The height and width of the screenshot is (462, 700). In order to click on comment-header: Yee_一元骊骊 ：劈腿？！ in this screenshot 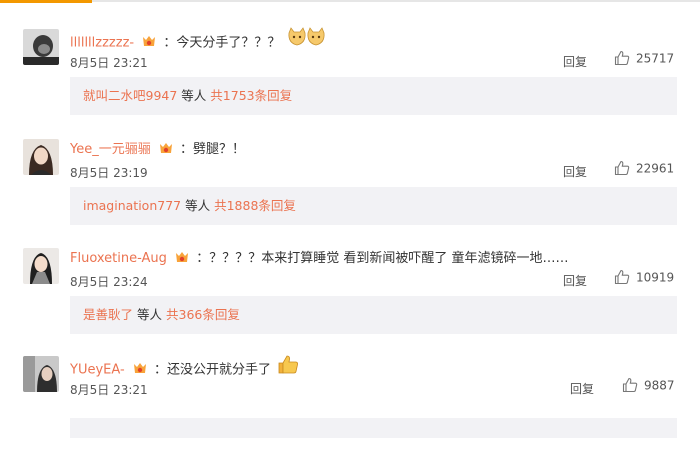, I will do `click(157, 150)`.